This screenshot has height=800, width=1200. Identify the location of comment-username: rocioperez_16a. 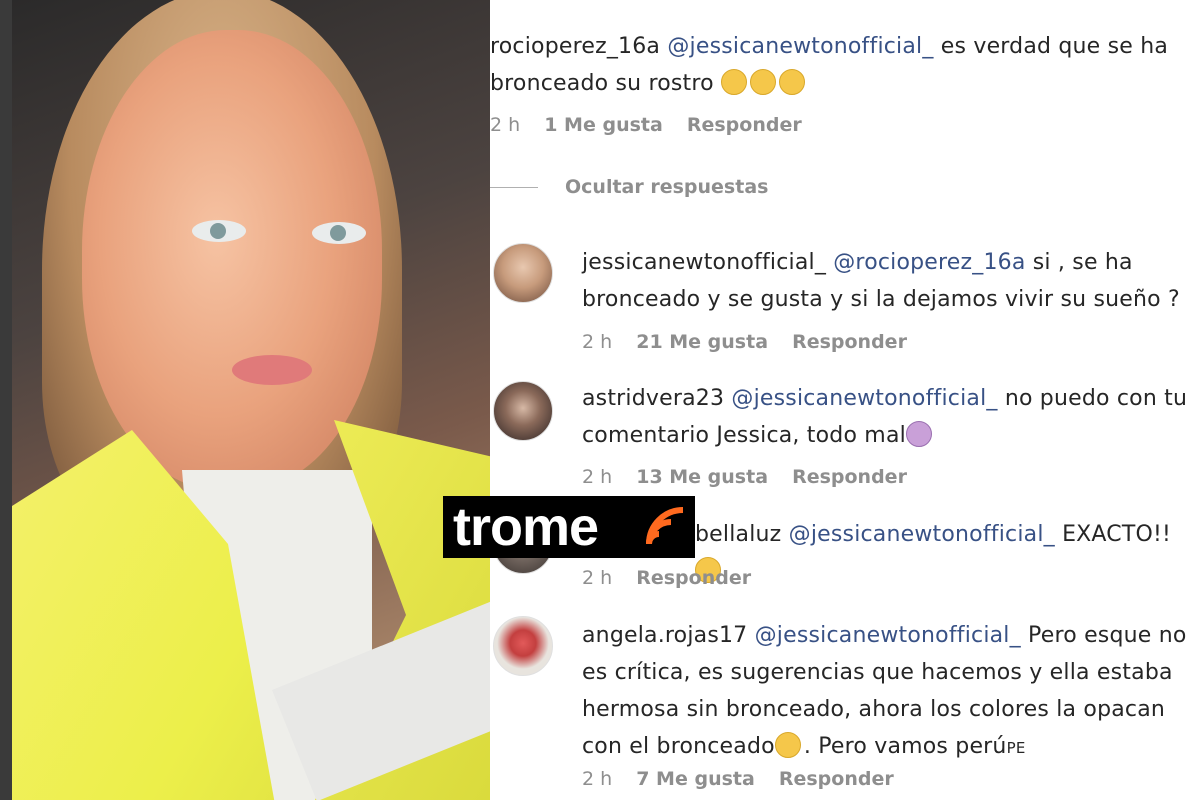
(575, 46).